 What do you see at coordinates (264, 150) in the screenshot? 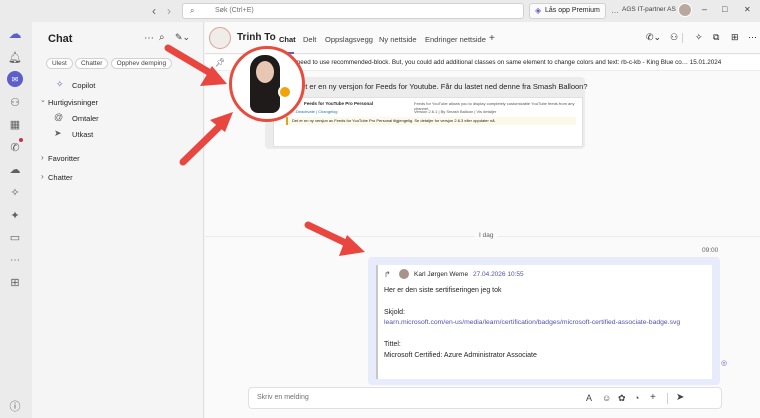
I see `annotation-arrows` at bounding box center [264, 150].